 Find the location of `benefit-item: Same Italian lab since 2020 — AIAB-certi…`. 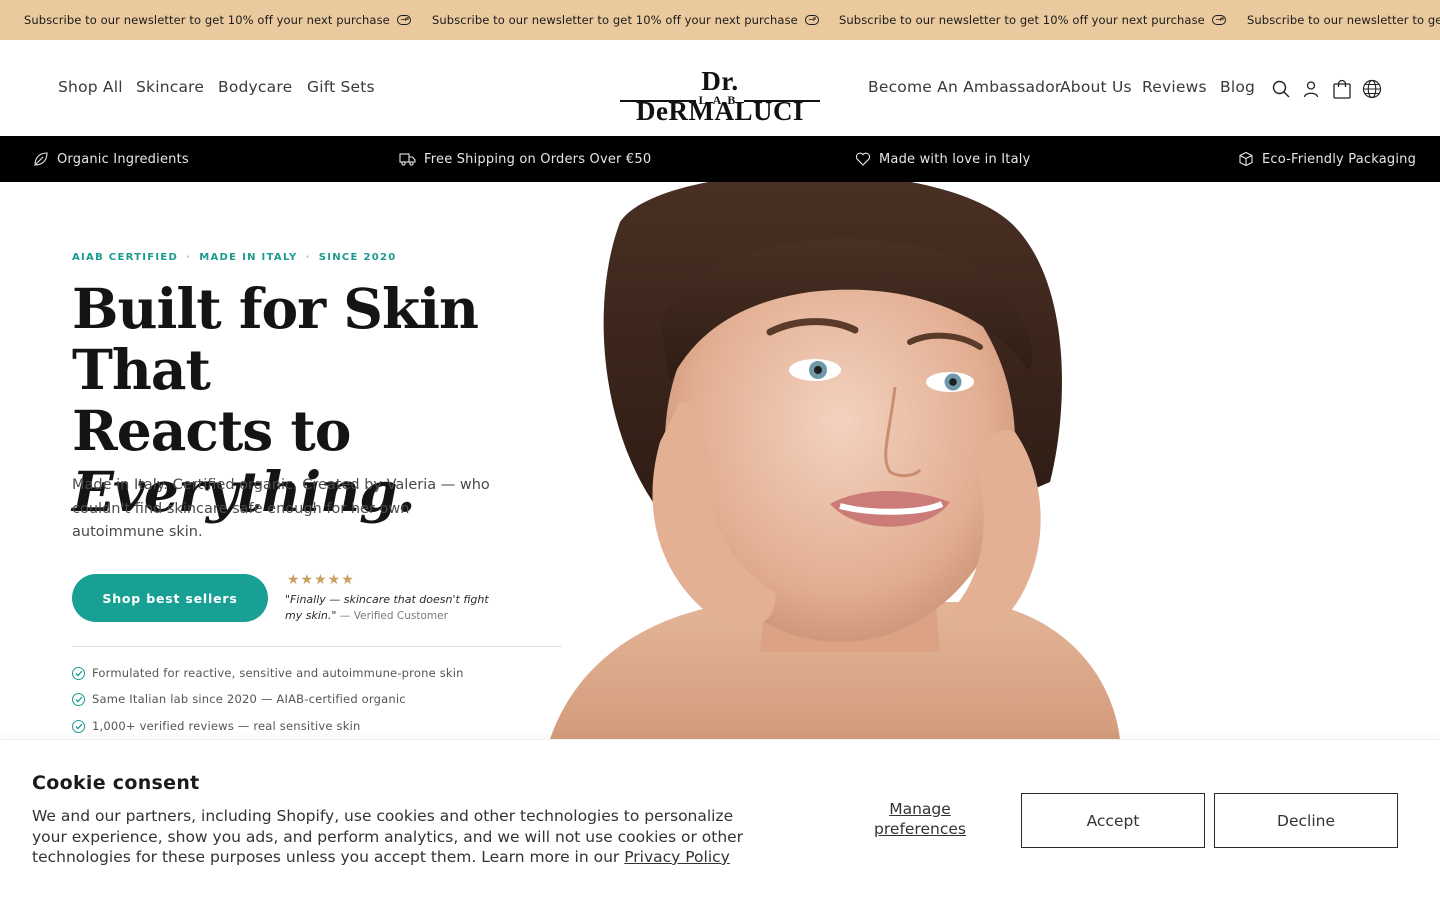

benefit-item: Same Italian lab since 2020 — AIAB-certi… is located at coordinates (239, 699).